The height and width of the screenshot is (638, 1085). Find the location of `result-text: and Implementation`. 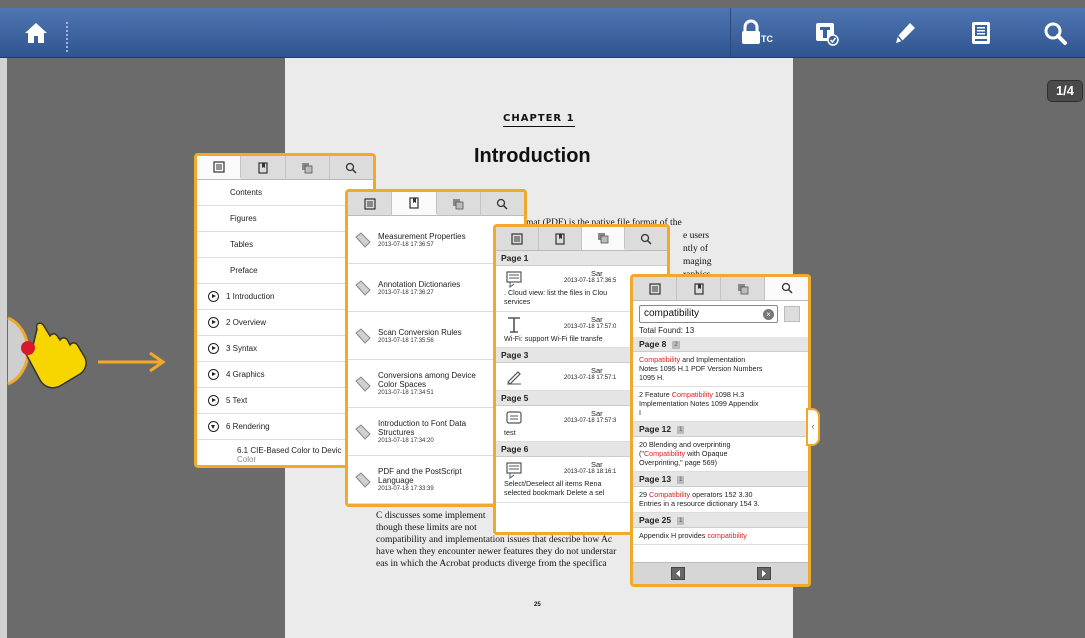

result-text: and Implementation is located at coordinates (713, 359).